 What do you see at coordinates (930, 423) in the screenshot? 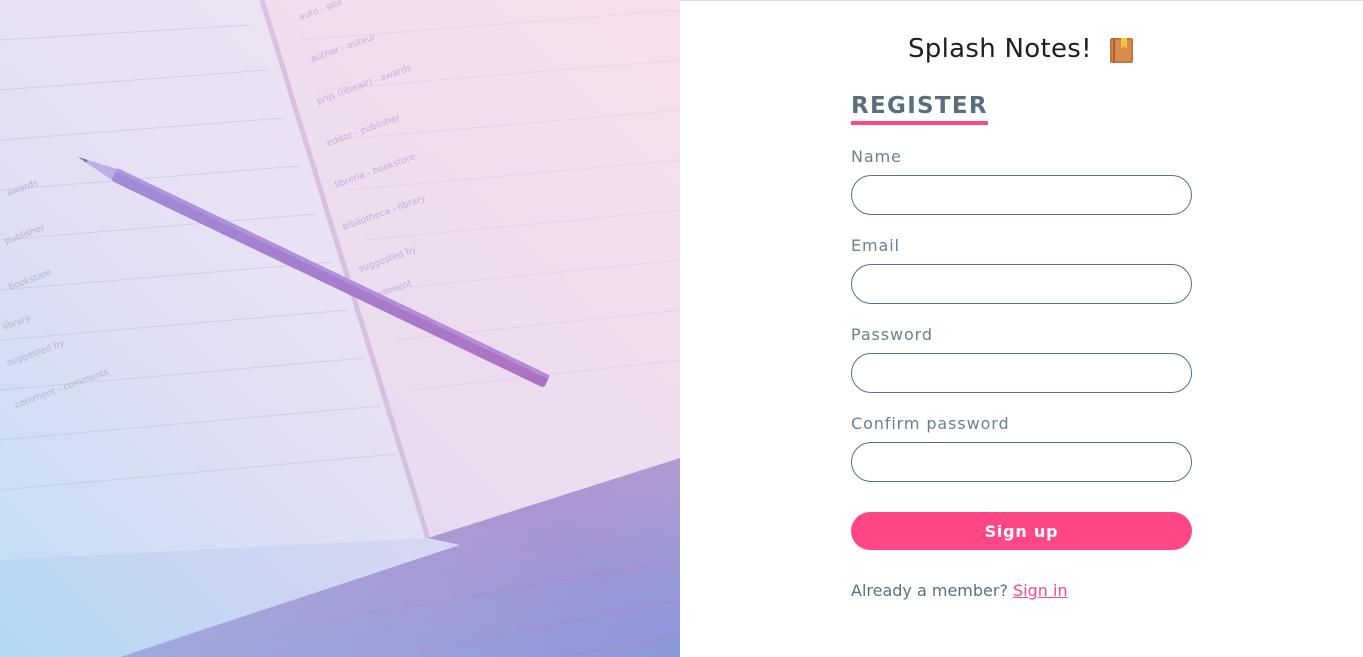
I see `confirm-password-label: Confirm password` at bounding box center [930, 423].